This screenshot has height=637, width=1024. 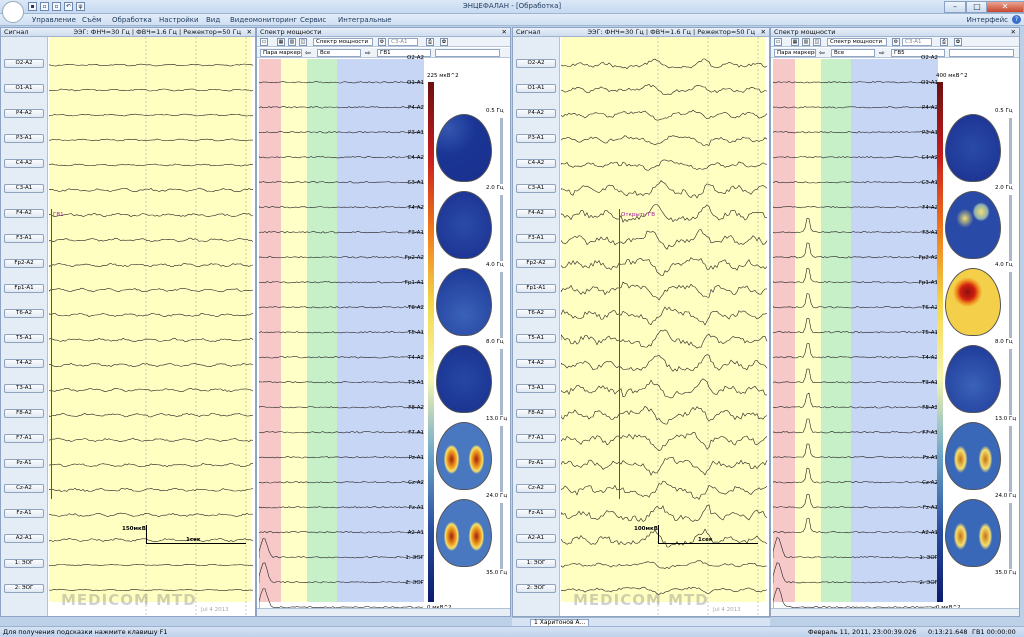 I want to click on close-button: ✕, so click(x=1005, y=7).